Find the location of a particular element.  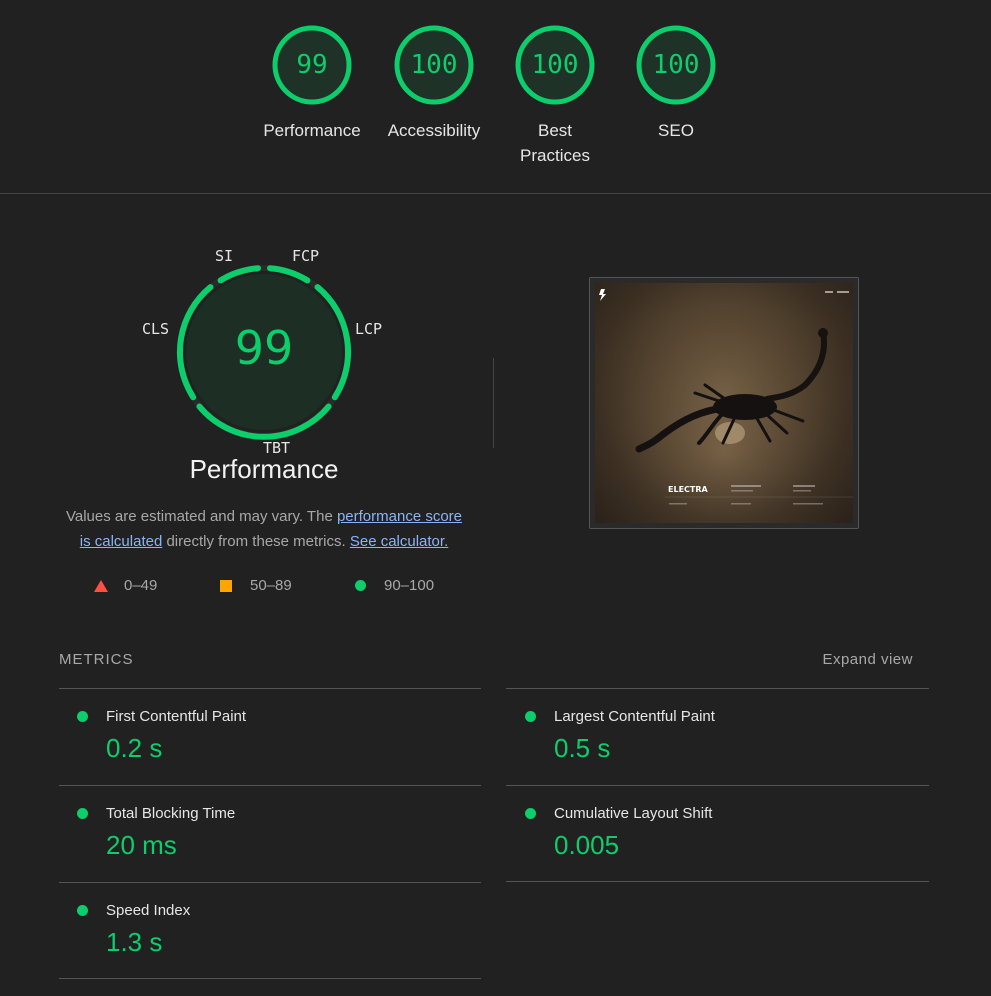

metric-fcp-pass-icon is located at coordinates (82, 716).